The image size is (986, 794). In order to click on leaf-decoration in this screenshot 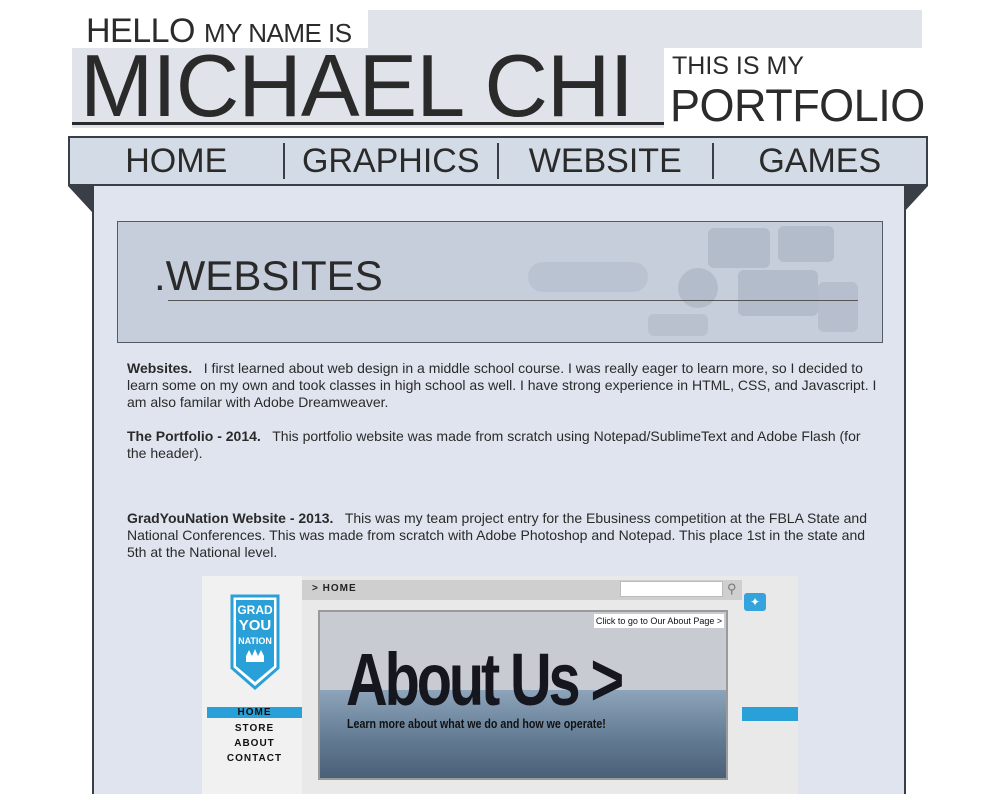, I will do `click(678, 325)`.